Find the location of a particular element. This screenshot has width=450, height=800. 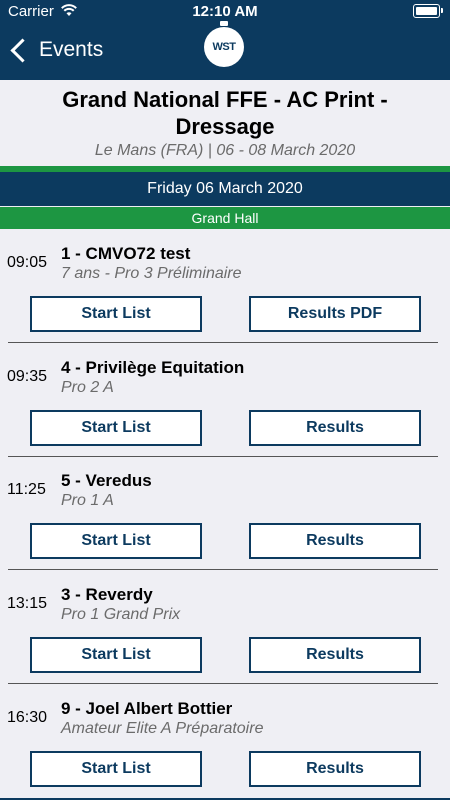

competition-time: 09:05 is located at coordinates (27, 262).